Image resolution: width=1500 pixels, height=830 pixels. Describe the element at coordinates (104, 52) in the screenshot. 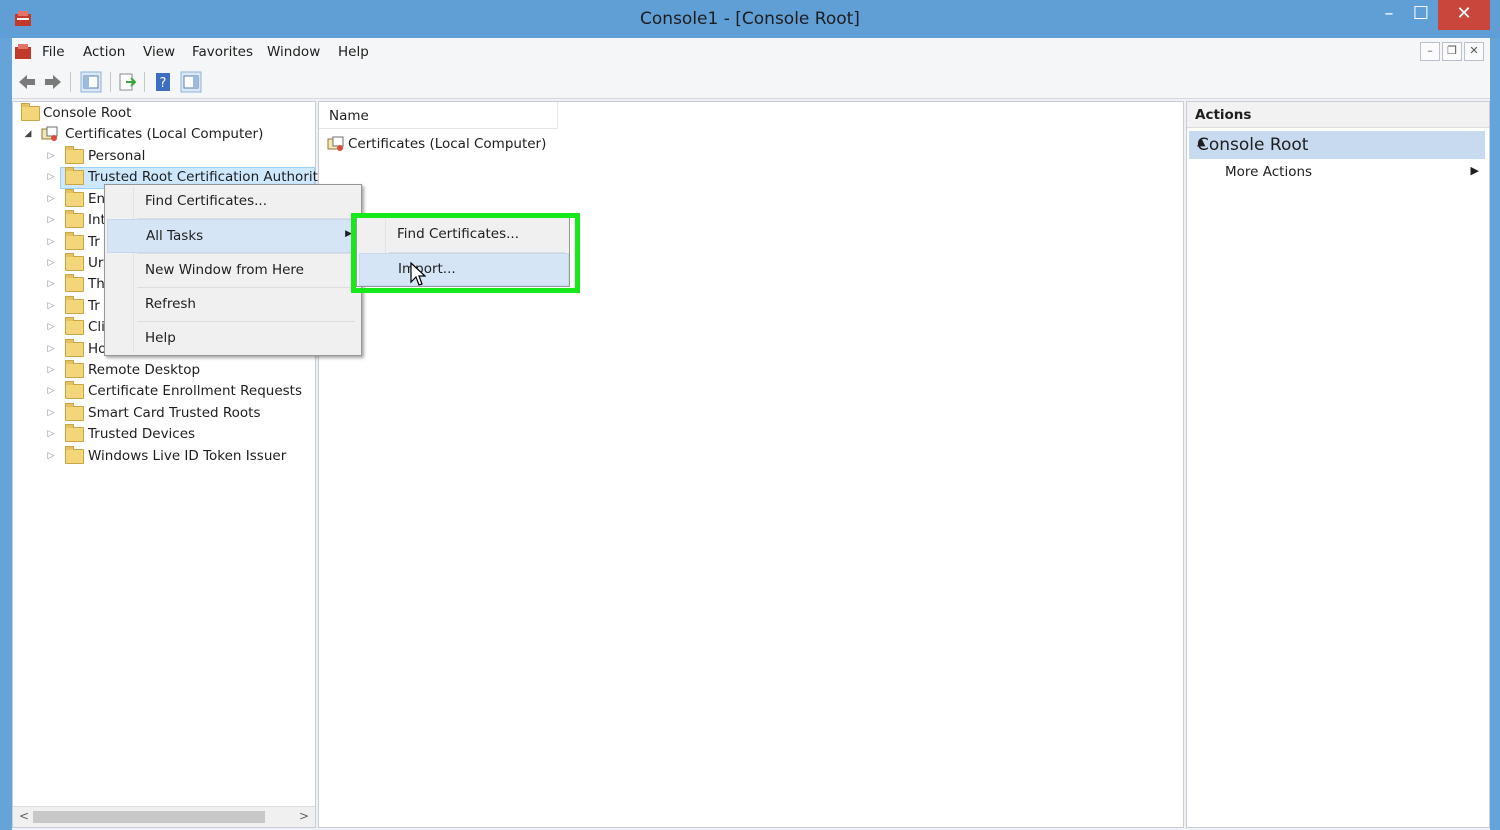

I see `menu-action: Action` at that location.